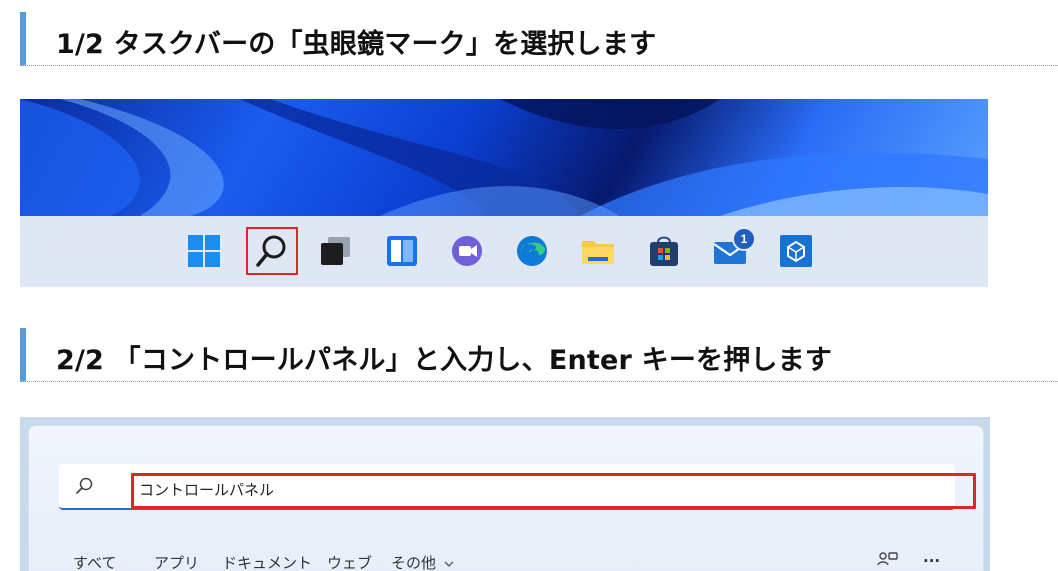 The image size is (1058, 571). I want to click on task-view-icon, so click(336, 251).